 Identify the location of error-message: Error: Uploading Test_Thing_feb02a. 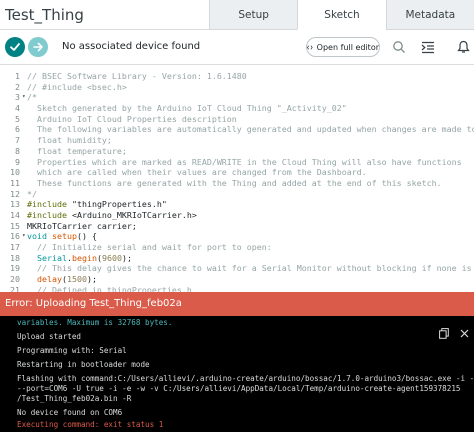
(93, 303).